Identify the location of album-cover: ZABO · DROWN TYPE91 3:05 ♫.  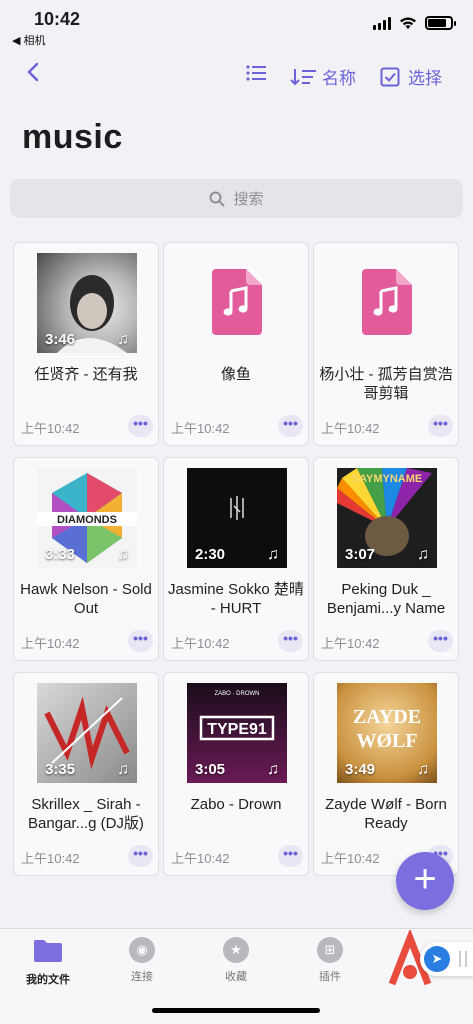
(237, 733).